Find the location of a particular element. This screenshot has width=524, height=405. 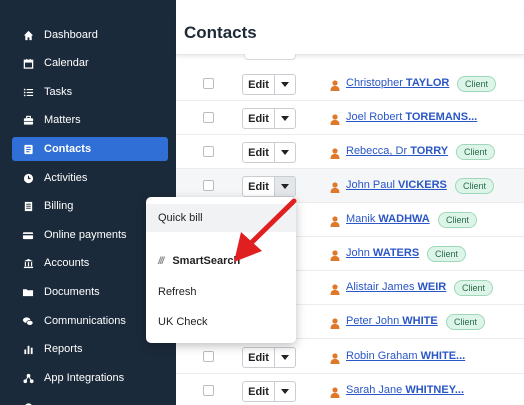

contact-first-name: Rebecca, Dr is located at coordinates (377, 151).